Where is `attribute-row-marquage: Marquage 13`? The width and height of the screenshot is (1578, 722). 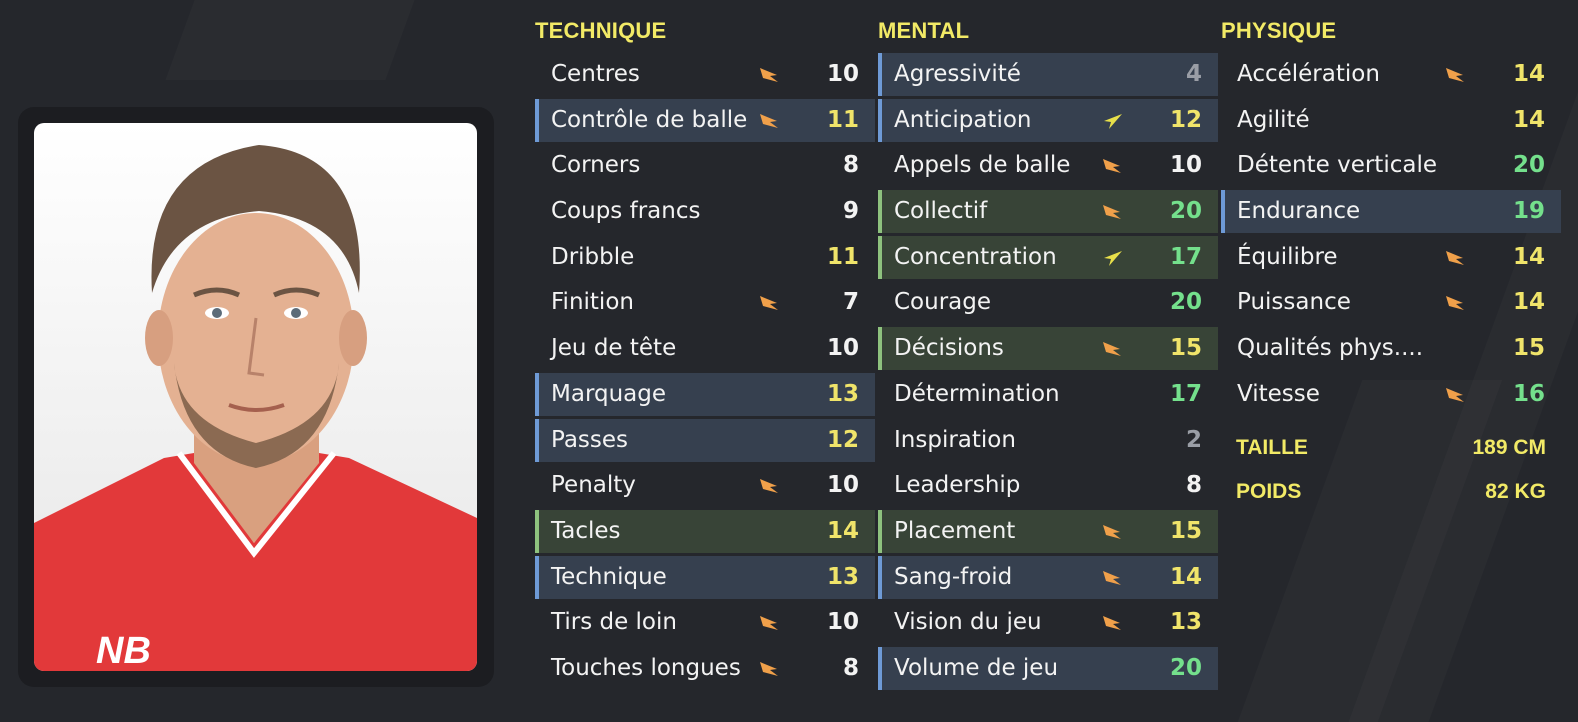 attribute-row-marquage: Marquage 13 is located at coordinates (705, 394).